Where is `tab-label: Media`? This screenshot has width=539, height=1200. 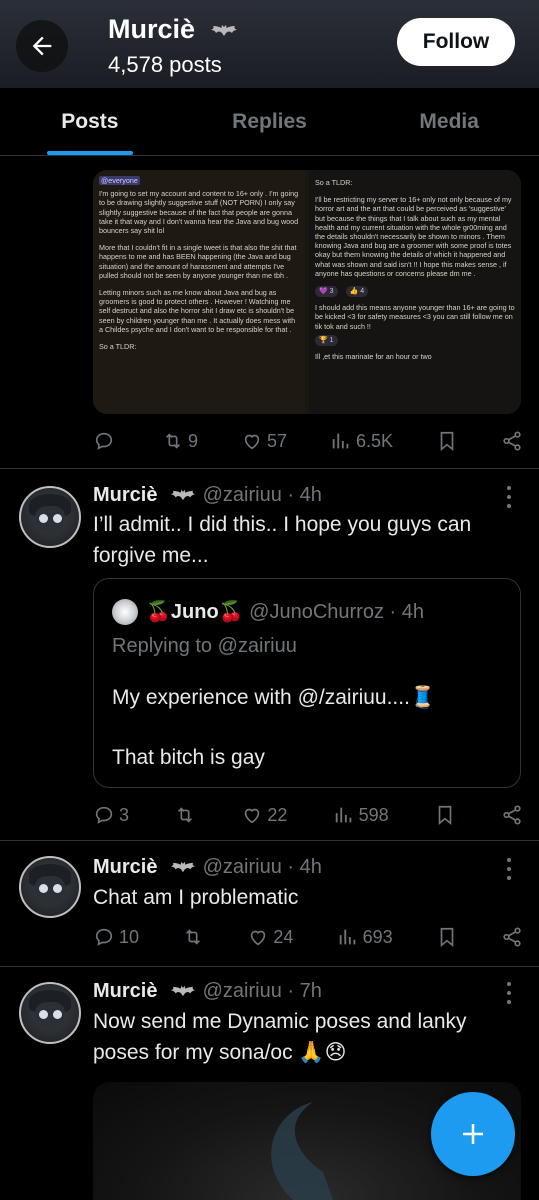
tab-label: Media is located at coordinates (449, 121).